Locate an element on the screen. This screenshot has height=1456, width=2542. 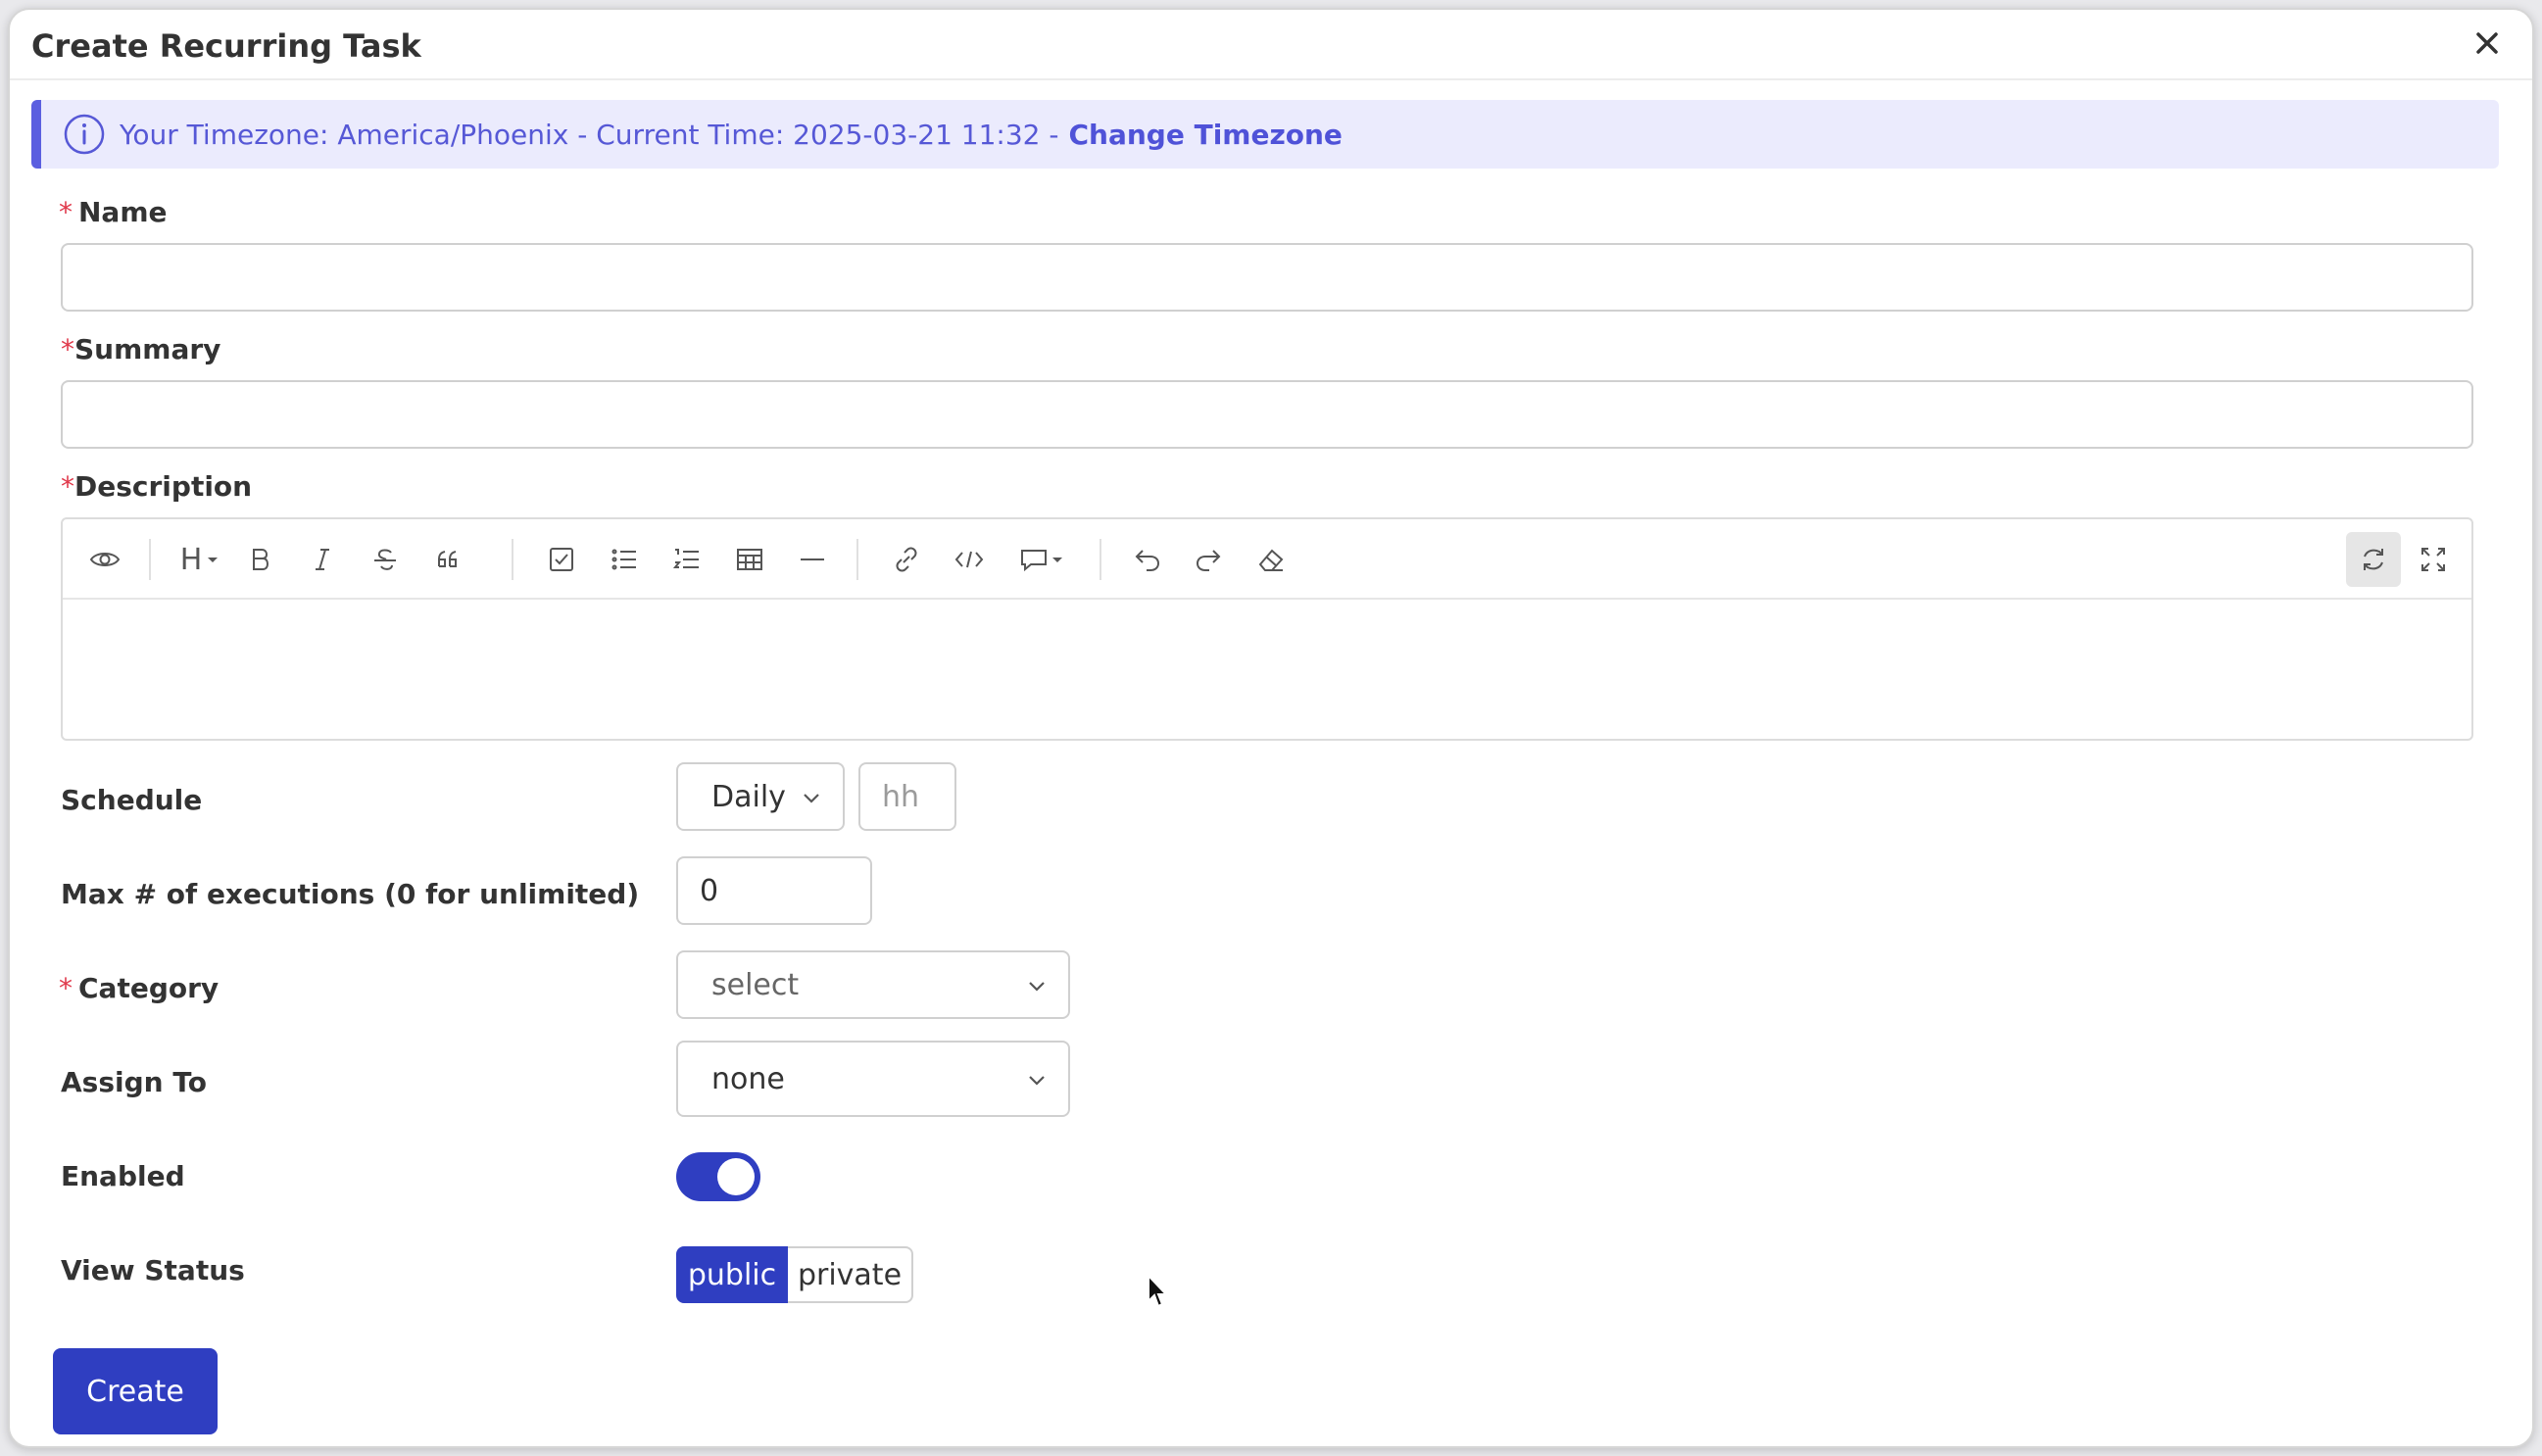
description-editor: H is located at coordinates (1267, 629).